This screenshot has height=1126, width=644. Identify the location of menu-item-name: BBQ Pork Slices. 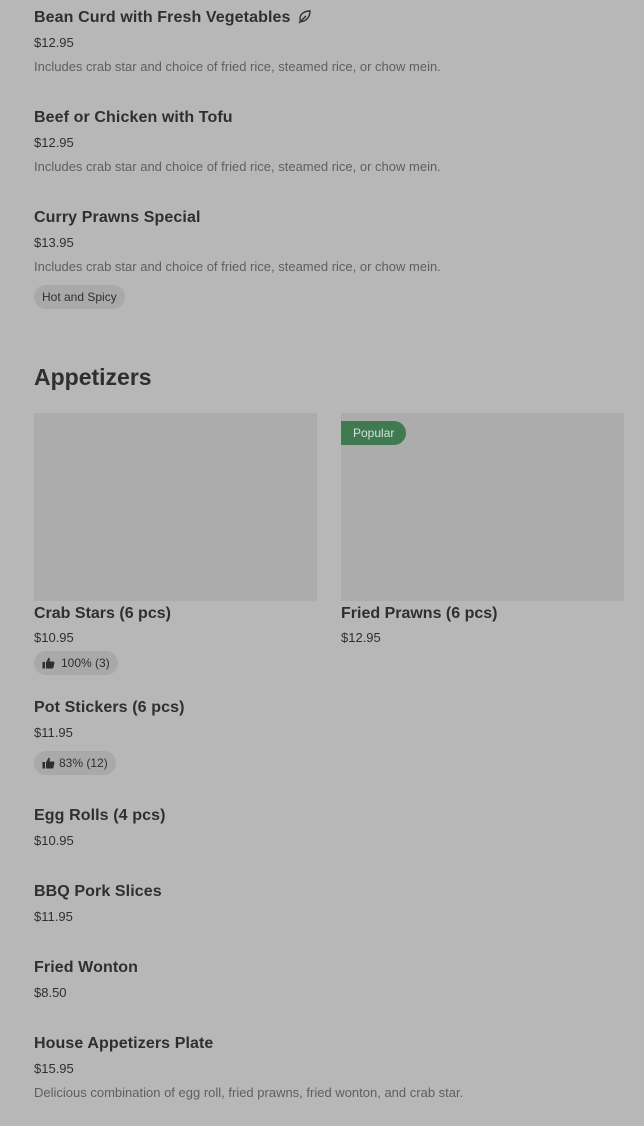
(98, 892).